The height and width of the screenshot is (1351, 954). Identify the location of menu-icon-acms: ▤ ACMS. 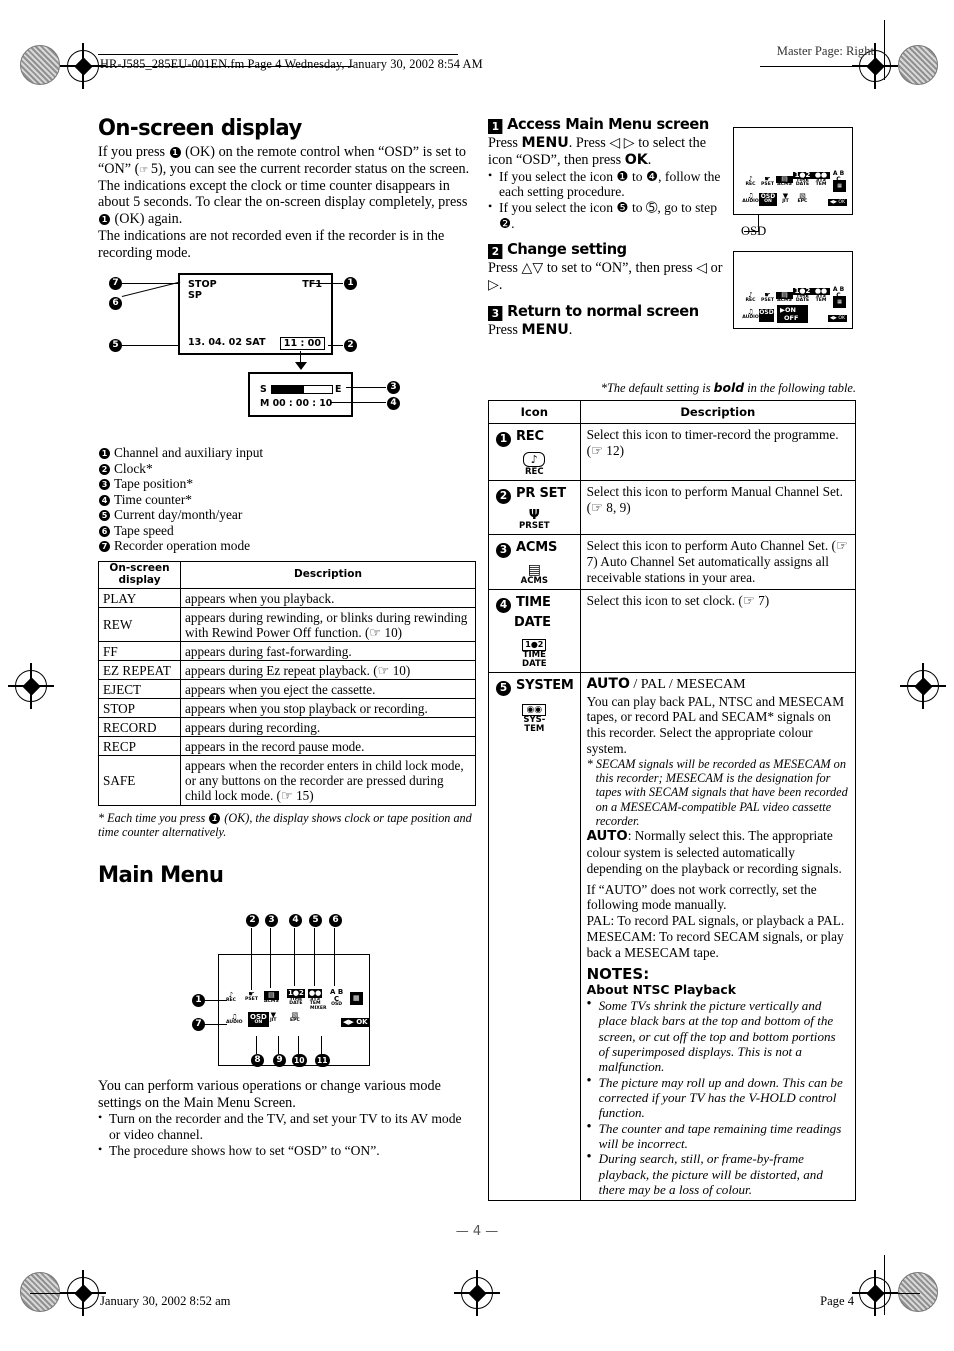
(271, 997).